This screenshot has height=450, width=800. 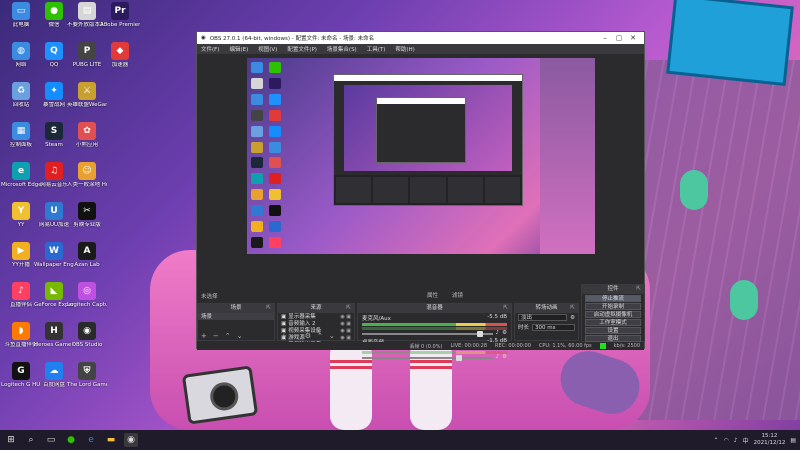 I want to click on control-button: 退出, so click(x=613, y=338).